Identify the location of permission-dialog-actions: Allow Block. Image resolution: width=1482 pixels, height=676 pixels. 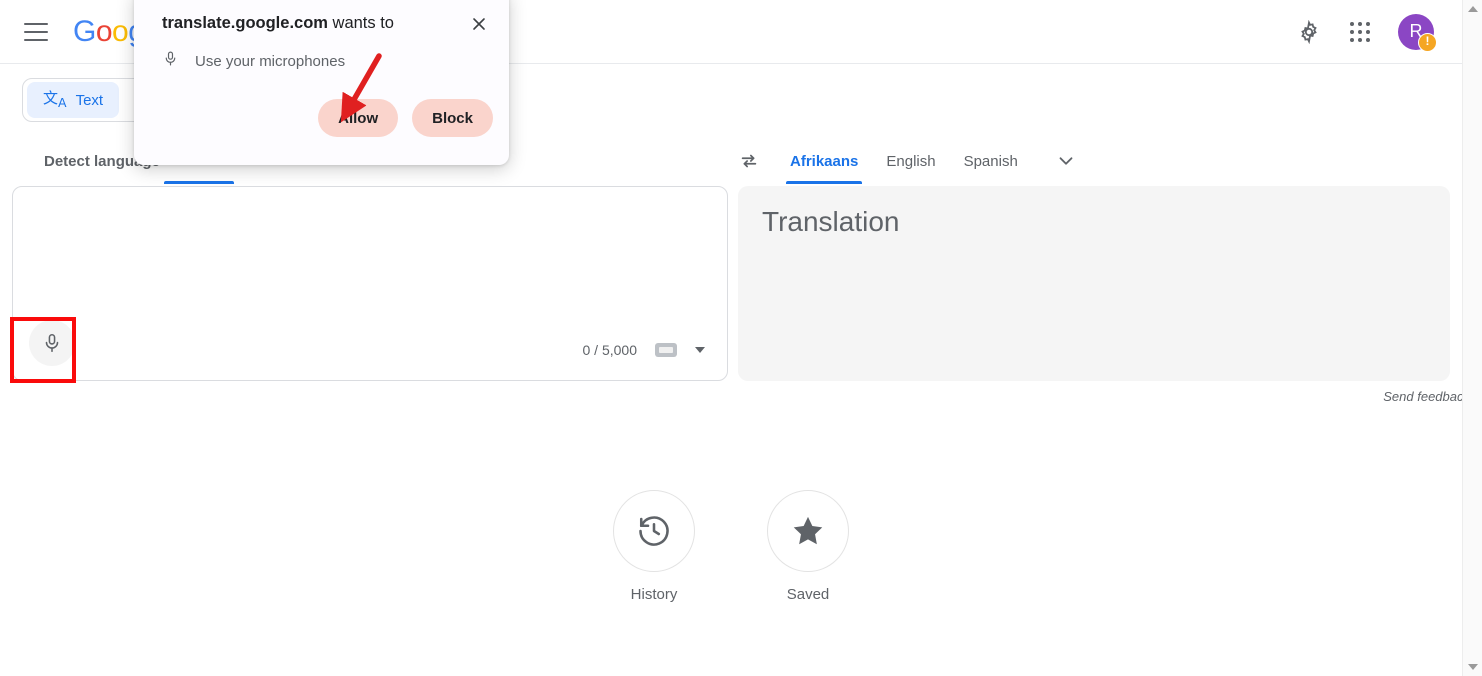
(405, 118).